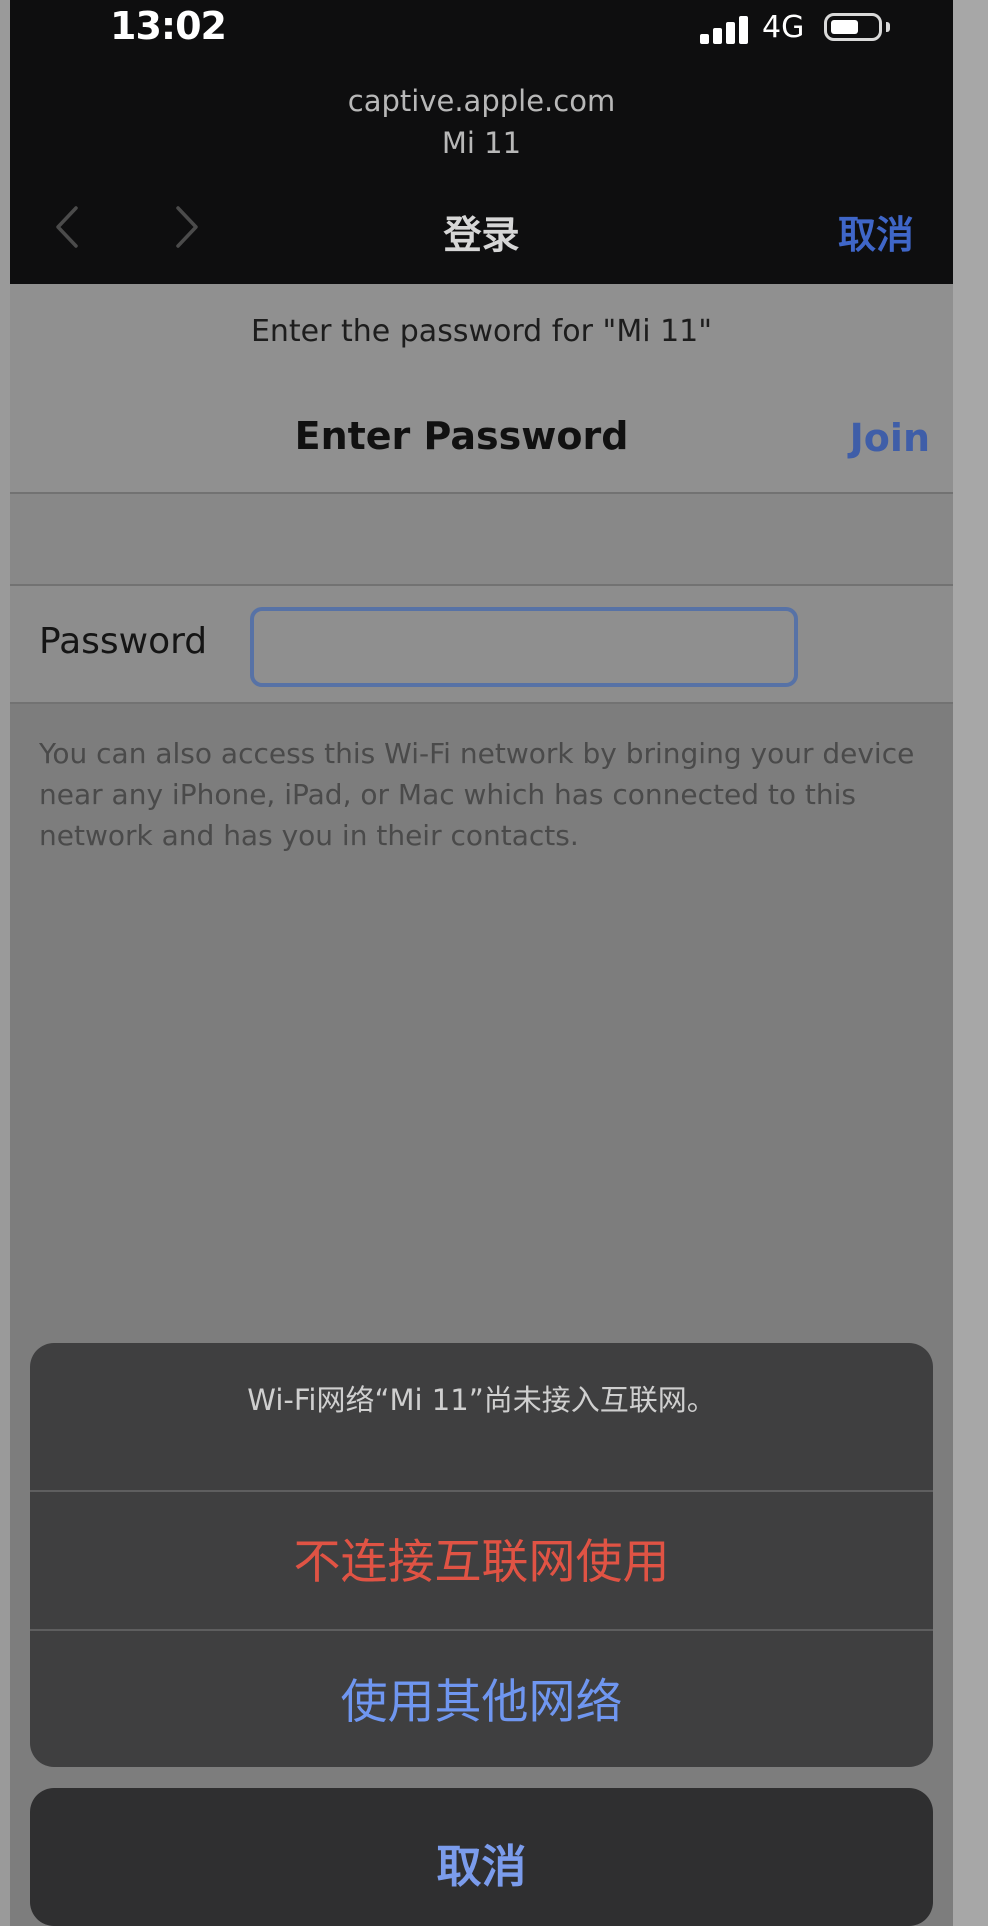 Image resolution: width=988 pixels, height=1926 pixels. I want to click on password-row: Password, so click(481, 644).